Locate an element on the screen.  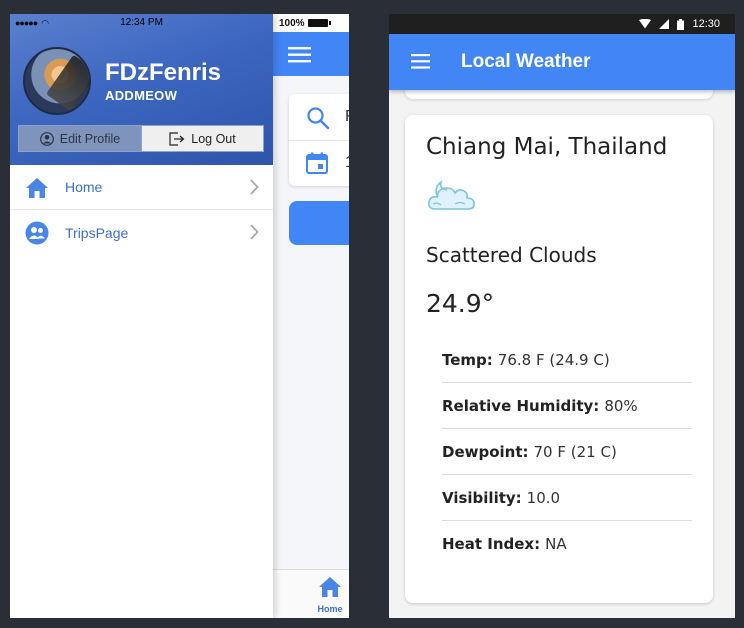
signal-icon is located at coordinates (664, 24).